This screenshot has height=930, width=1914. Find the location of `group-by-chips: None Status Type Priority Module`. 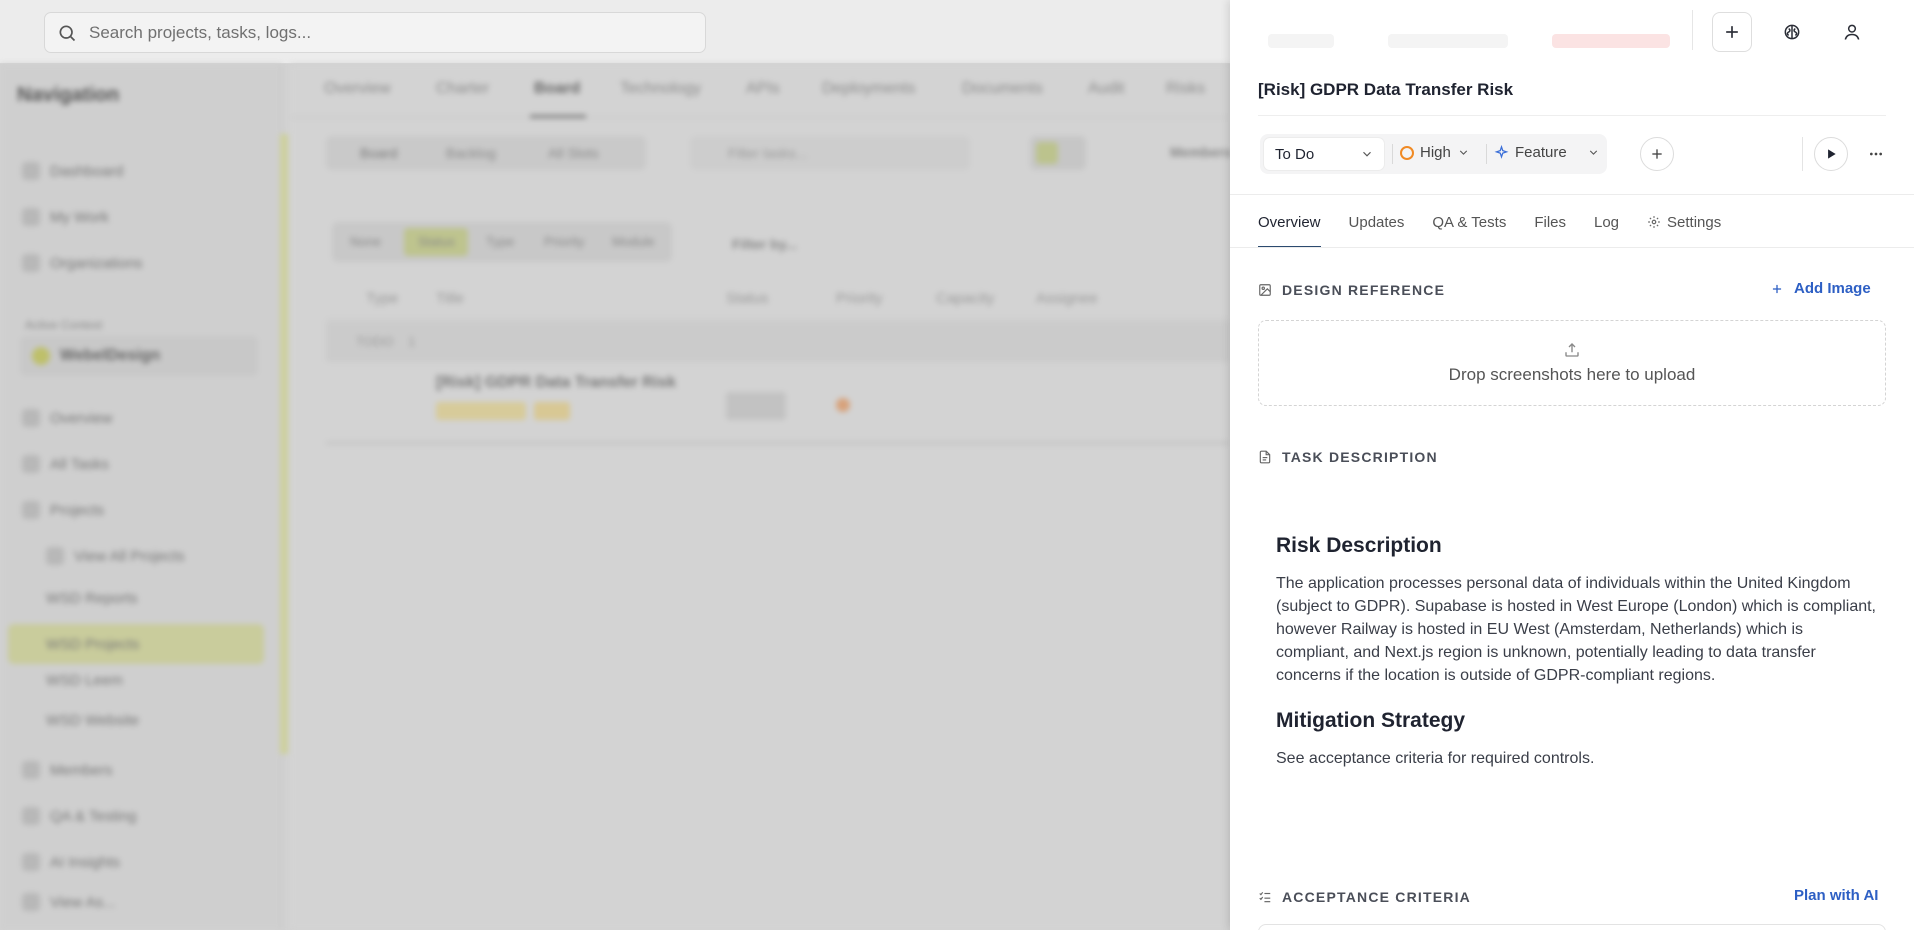

group-by-chips: None Status Type Priority Module is located at coordinates (502, 242).